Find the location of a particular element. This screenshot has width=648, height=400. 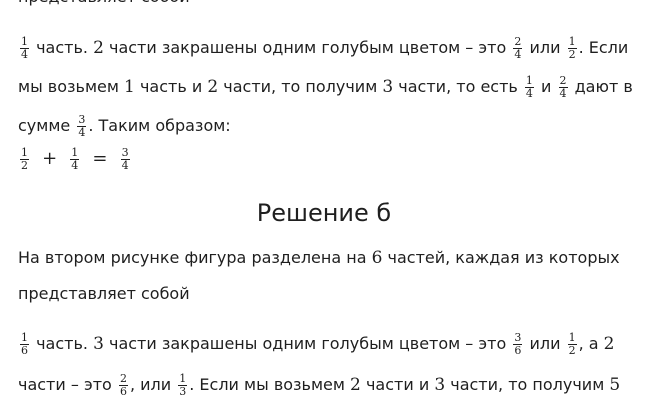

fraction: 36 is located at coordinates (518, 344).